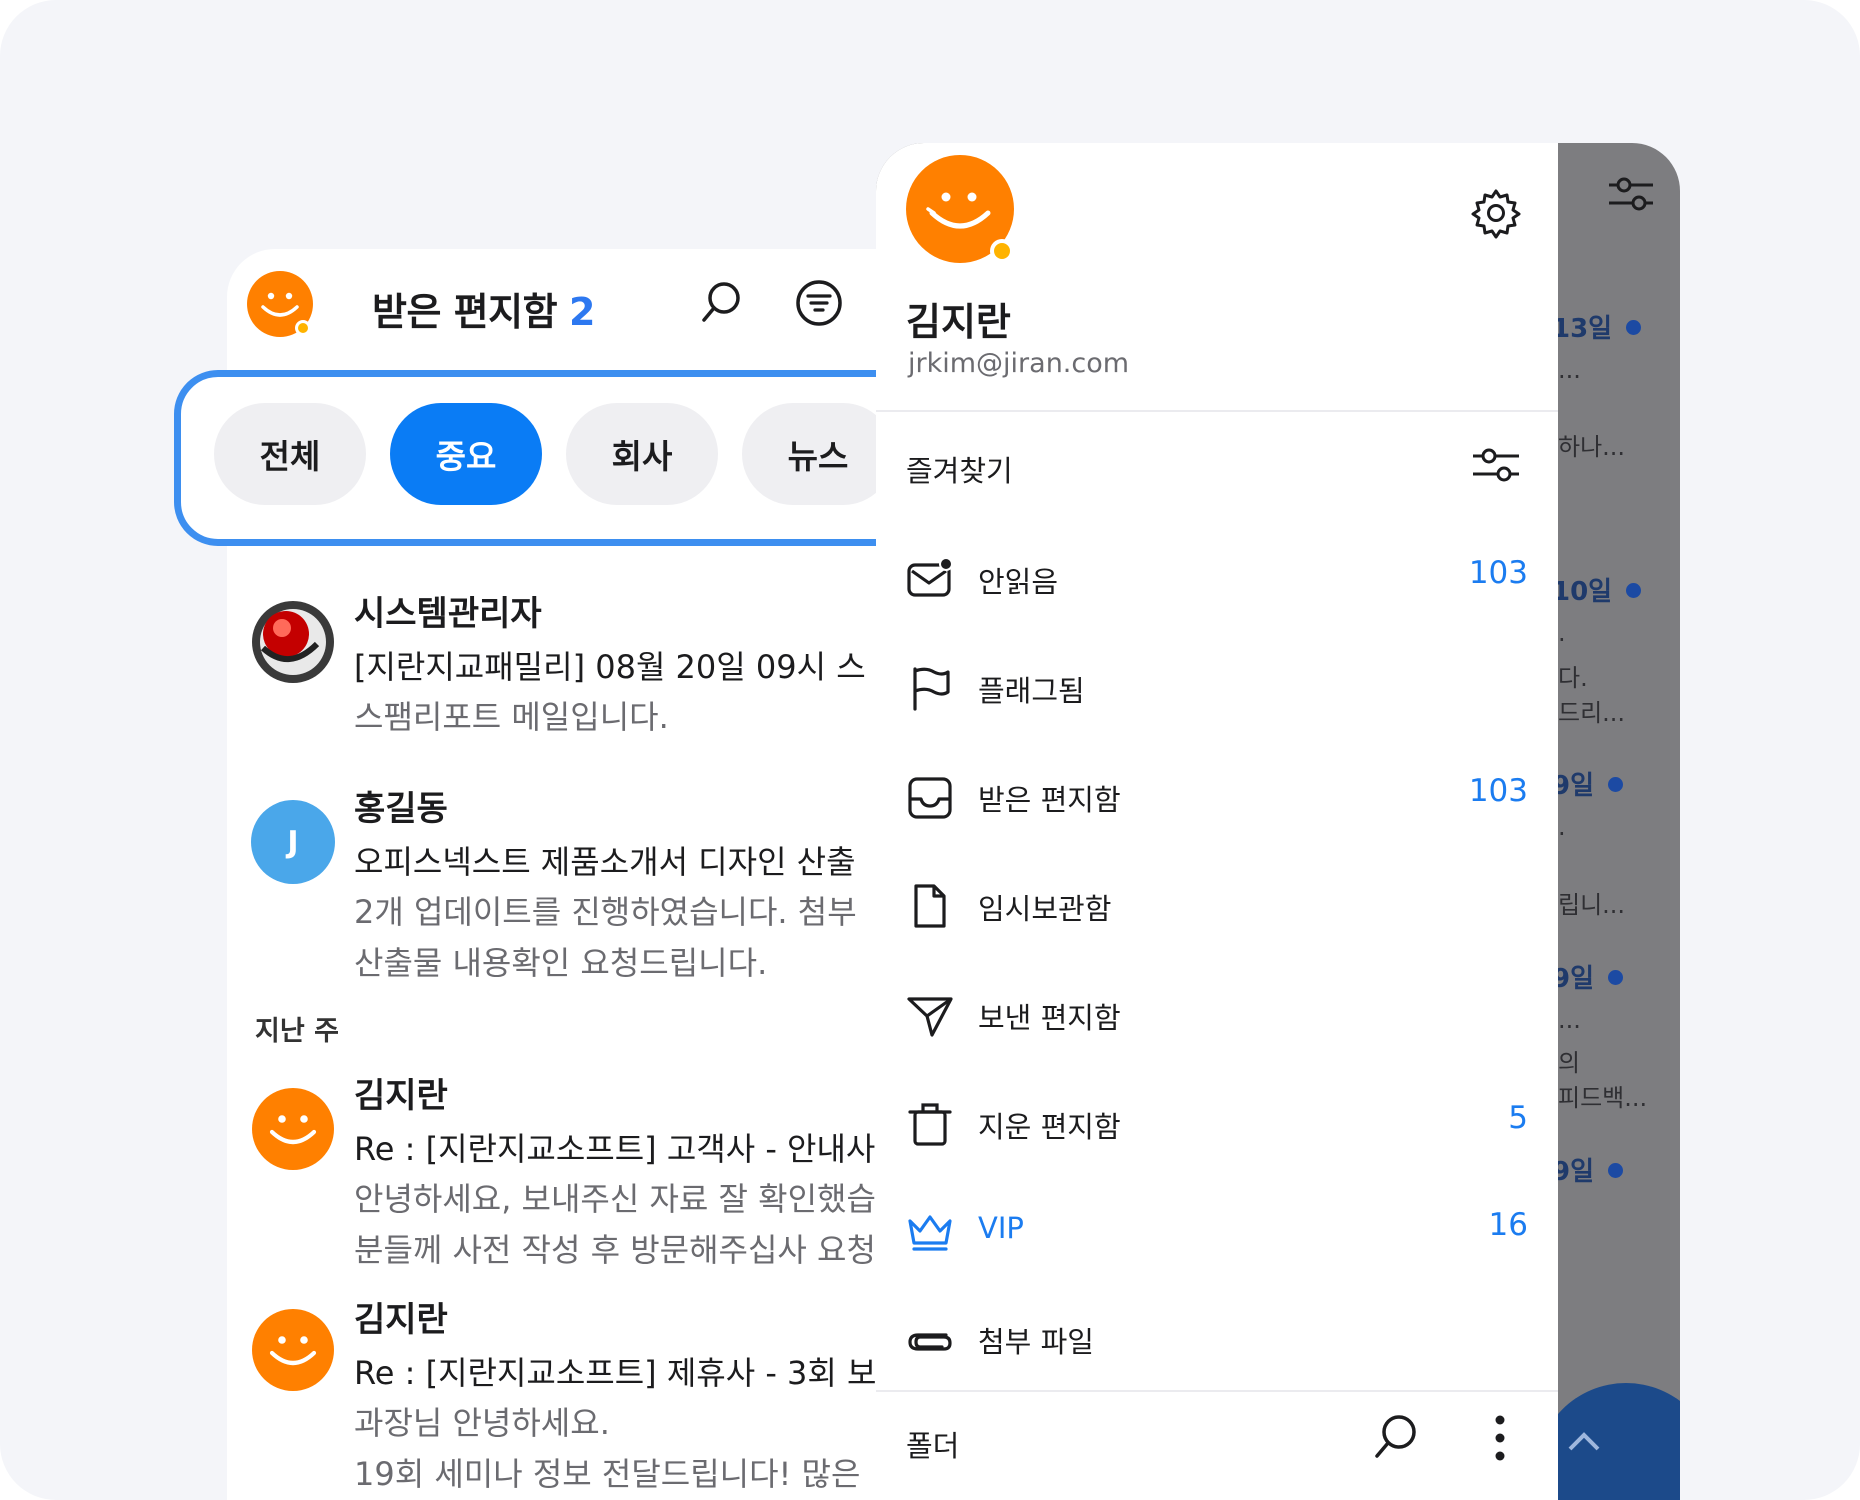 The width and height of the screenshot is (1860, 1500). I want to click on more-vertical-icon, so click(1500, 1438).